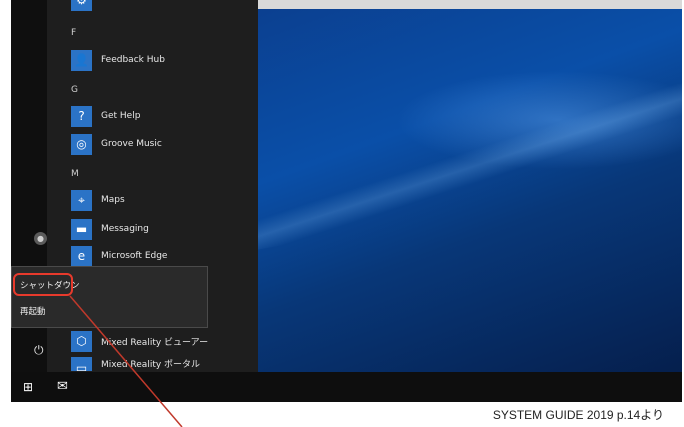 This screenshot has width=684, height=427. What do you see at coordinates (578, 415) in the screenshot?
I see `source-credit: SYSTEM GUIDE 2019 p.14より` at bounding box center [578, 415].